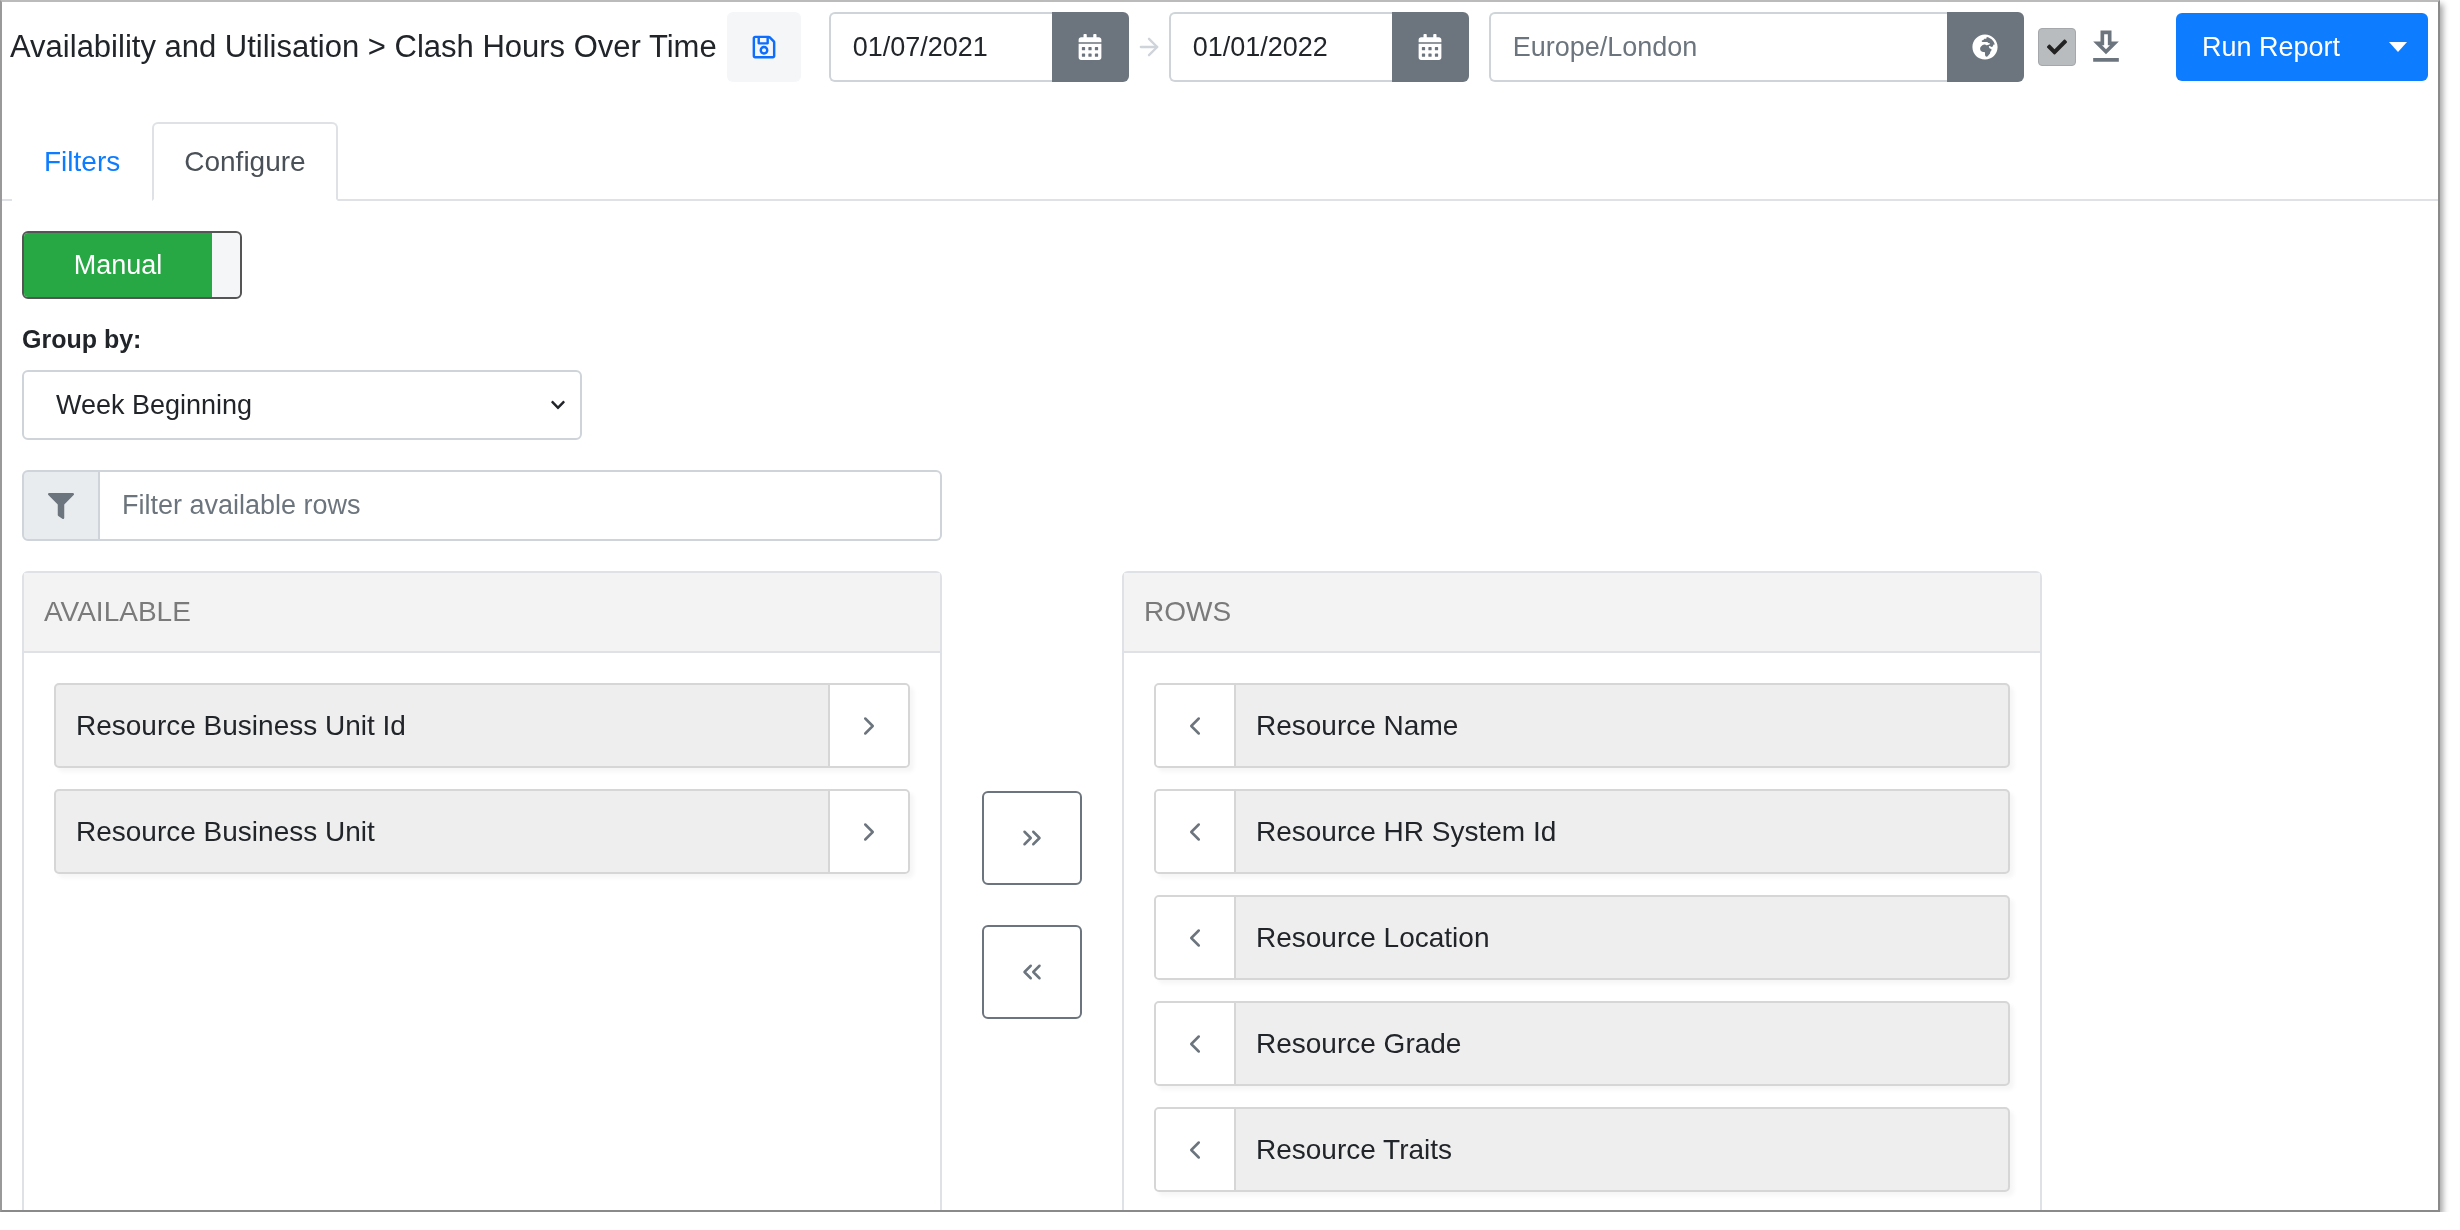  What do you see at coordinates (302, 405) in the screenshot?
I see `group-by-select: Week Beginning` at bounding box center [302, 405].